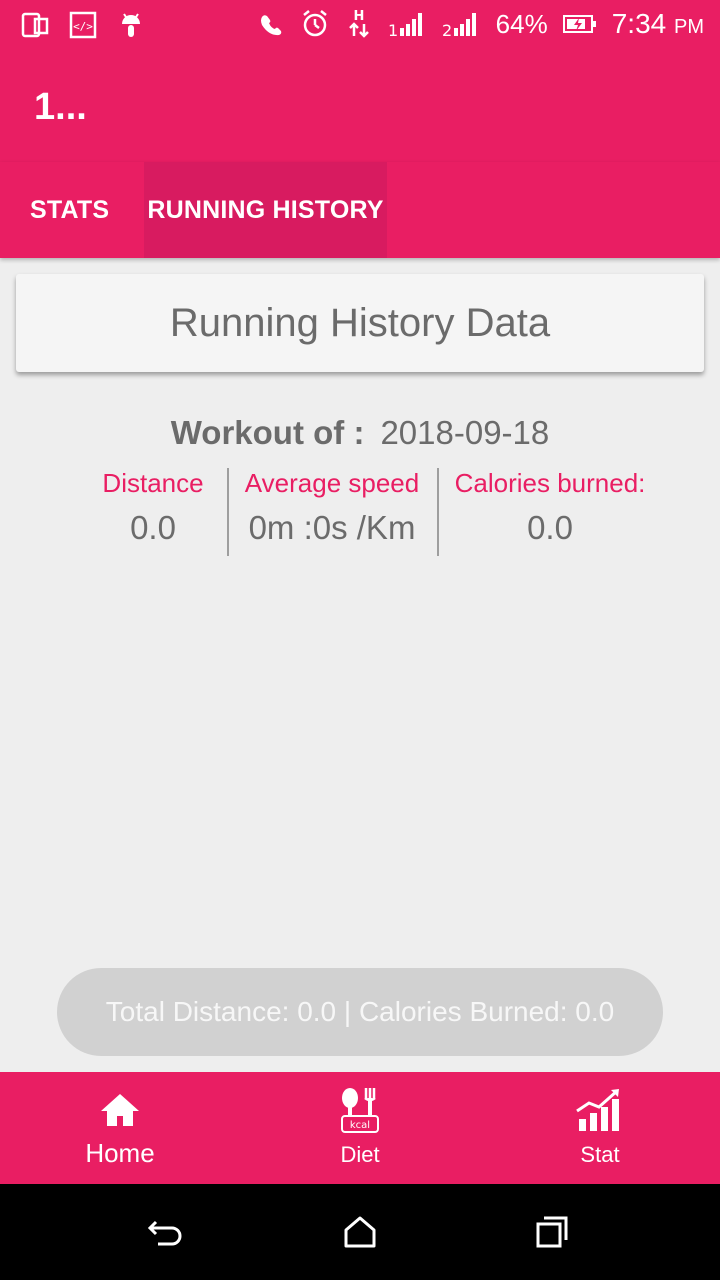 This screenshot has height=1280, width=720. I want to click on running-history-header-card: Running History Data, so click(360, 323).